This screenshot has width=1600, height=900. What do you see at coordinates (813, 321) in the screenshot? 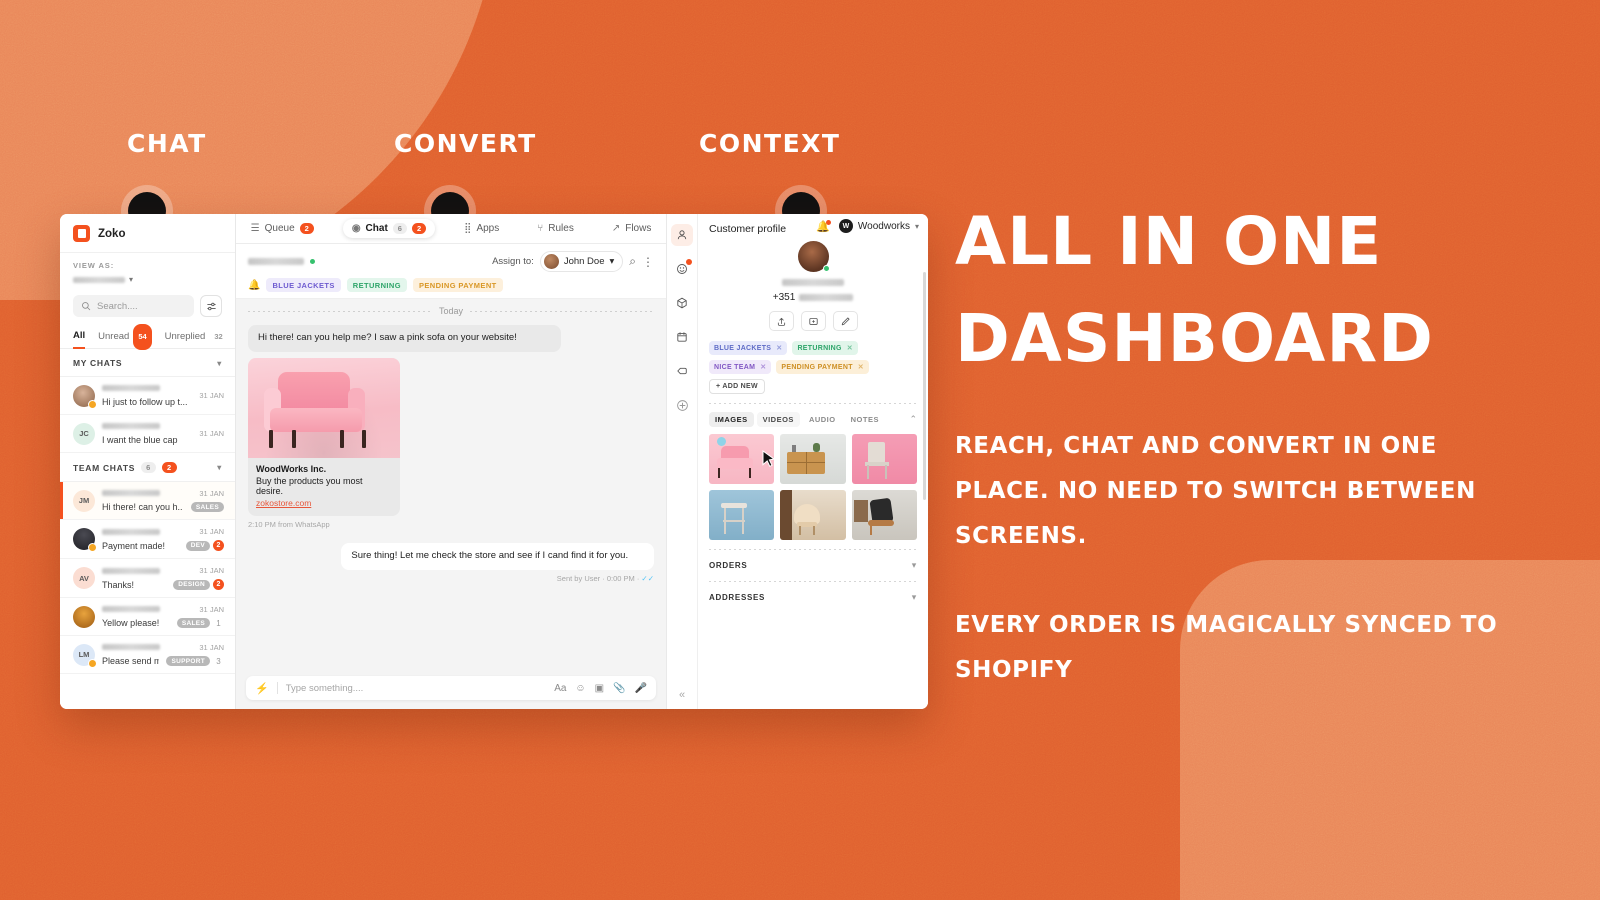
I see `add-note-icon` at bounding box center [813, 321].